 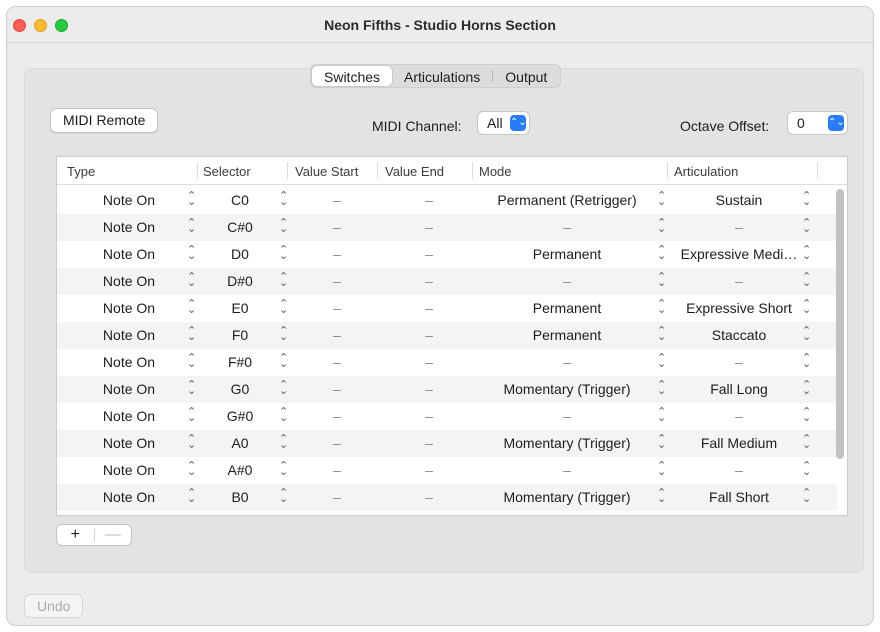 I want to click on table-row: Note On G#0 – – – – ⌃ ⌄ ⌃ ⌄ ⌃ ⌄ ⌃ ⌄, so click(x=447, y=416).